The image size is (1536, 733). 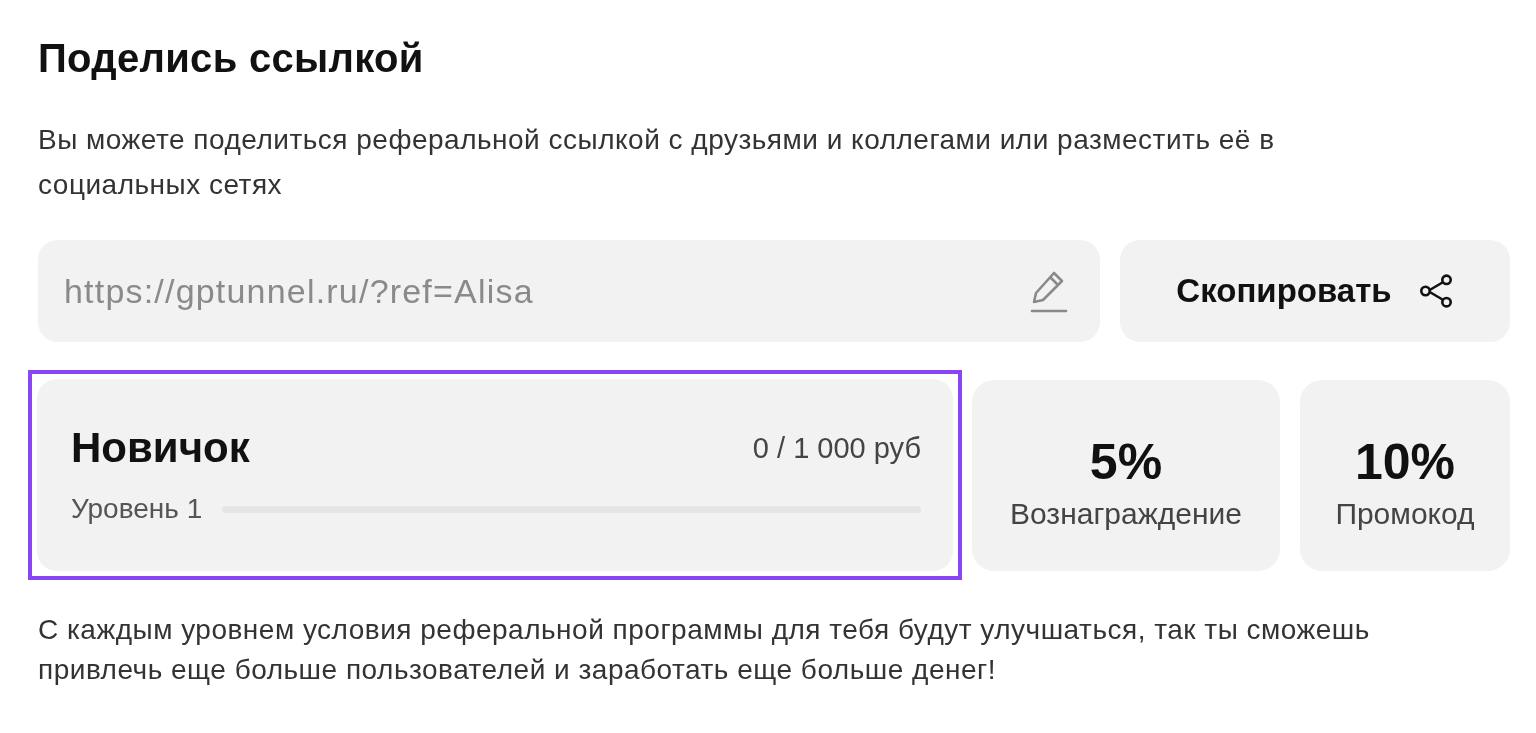 I want to click on level-label: Уровень 1, so click(x=137, y=509).